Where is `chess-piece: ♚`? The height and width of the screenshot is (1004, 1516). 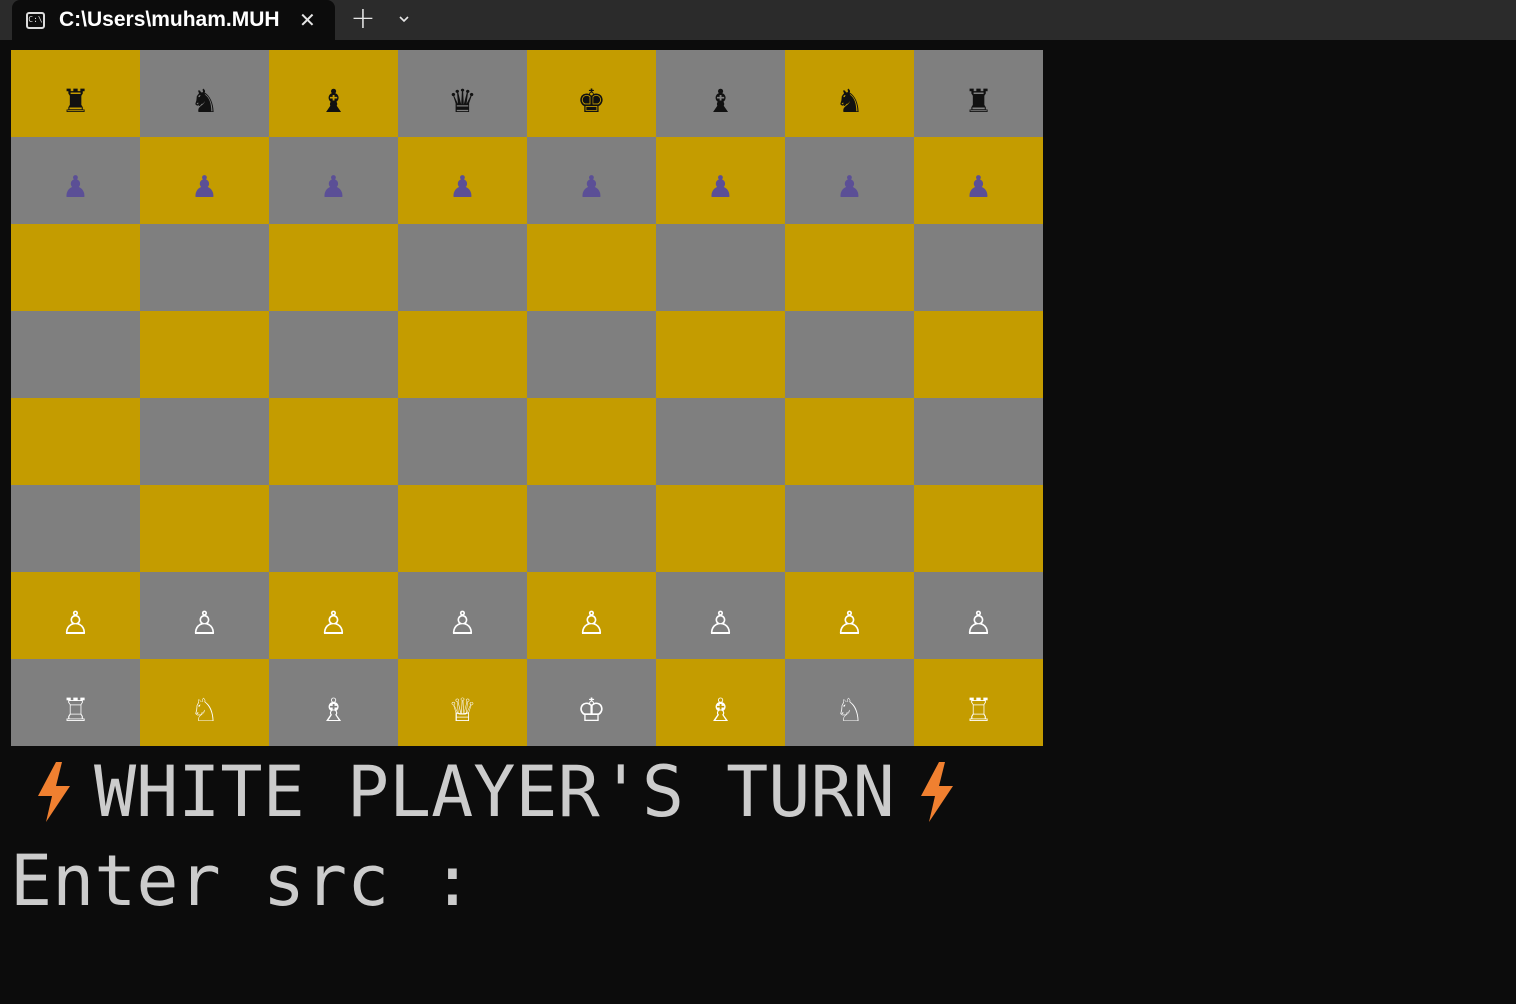 chess-piece: ♚ is located at coordinates (591, 100).